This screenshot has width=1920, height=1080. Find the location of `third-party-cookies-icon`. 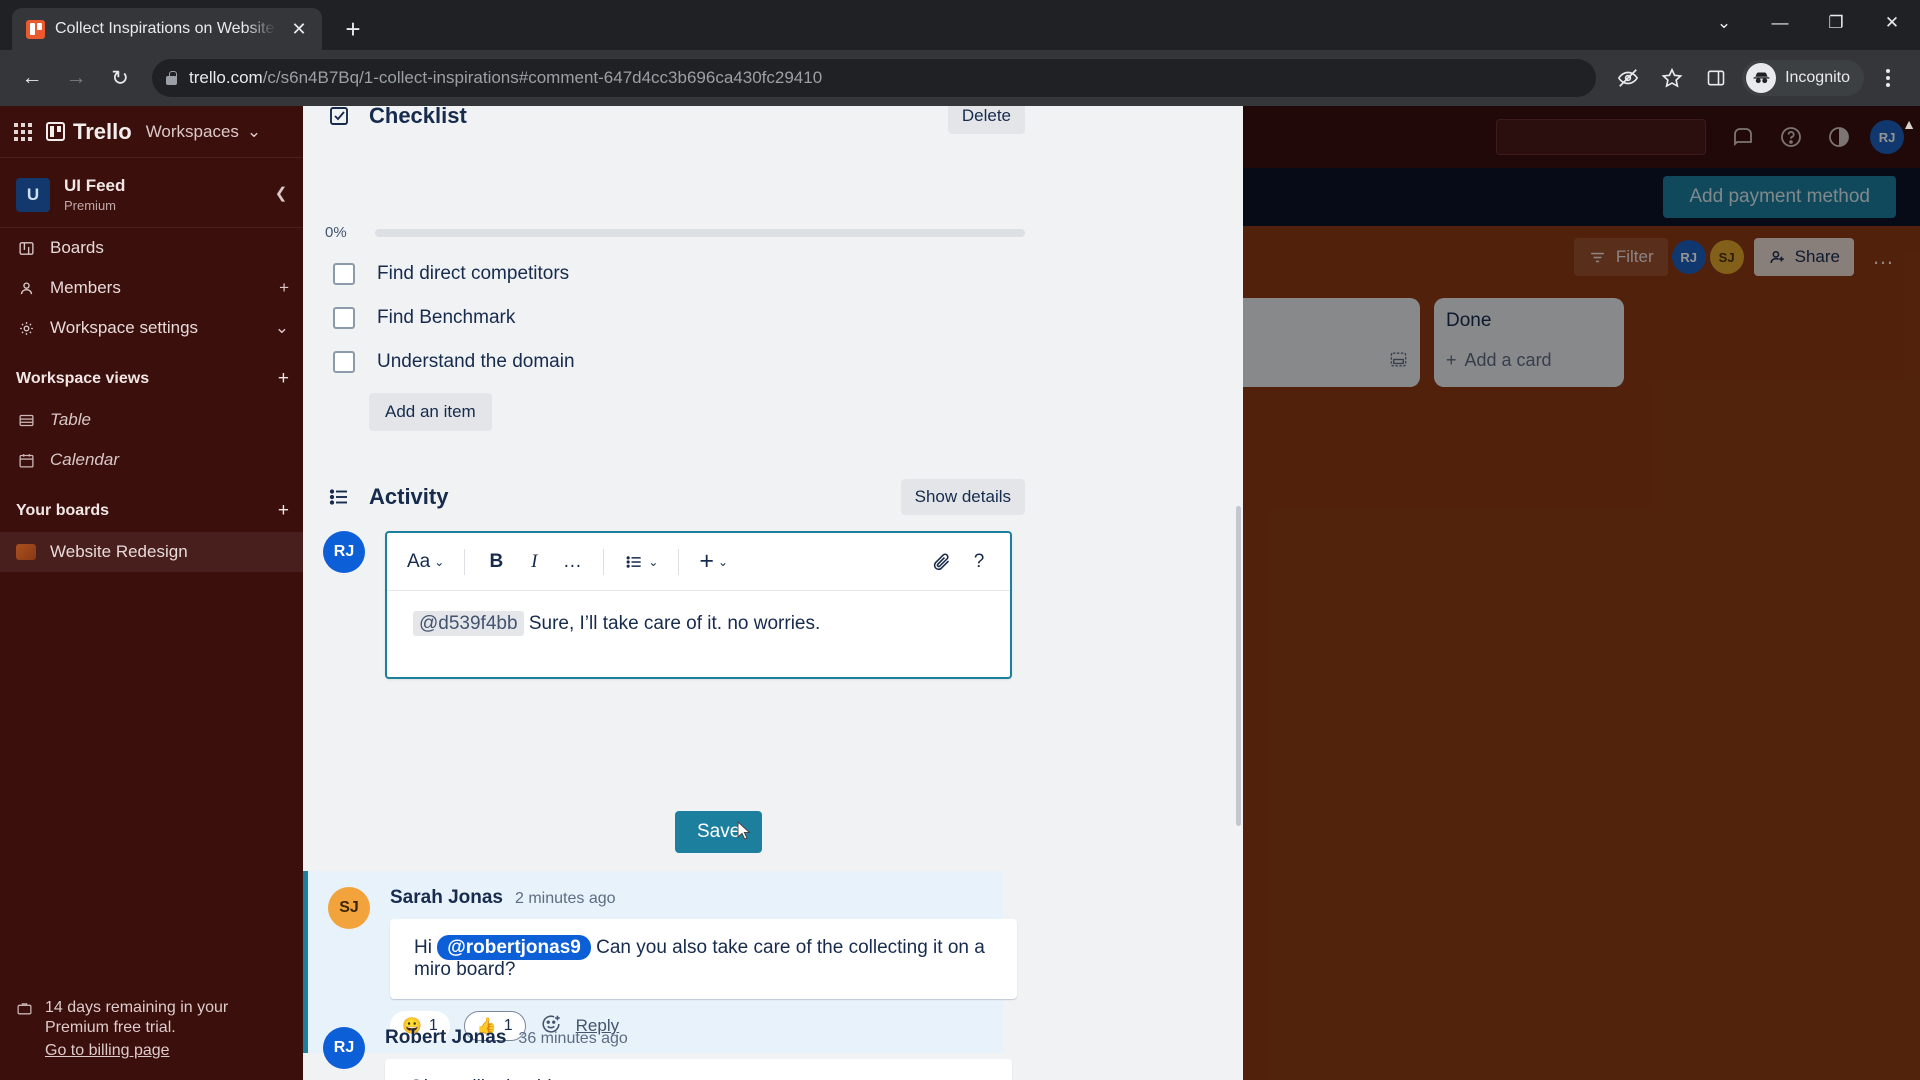

third-party-cookies-icon is located at coordinates (1628, 78).